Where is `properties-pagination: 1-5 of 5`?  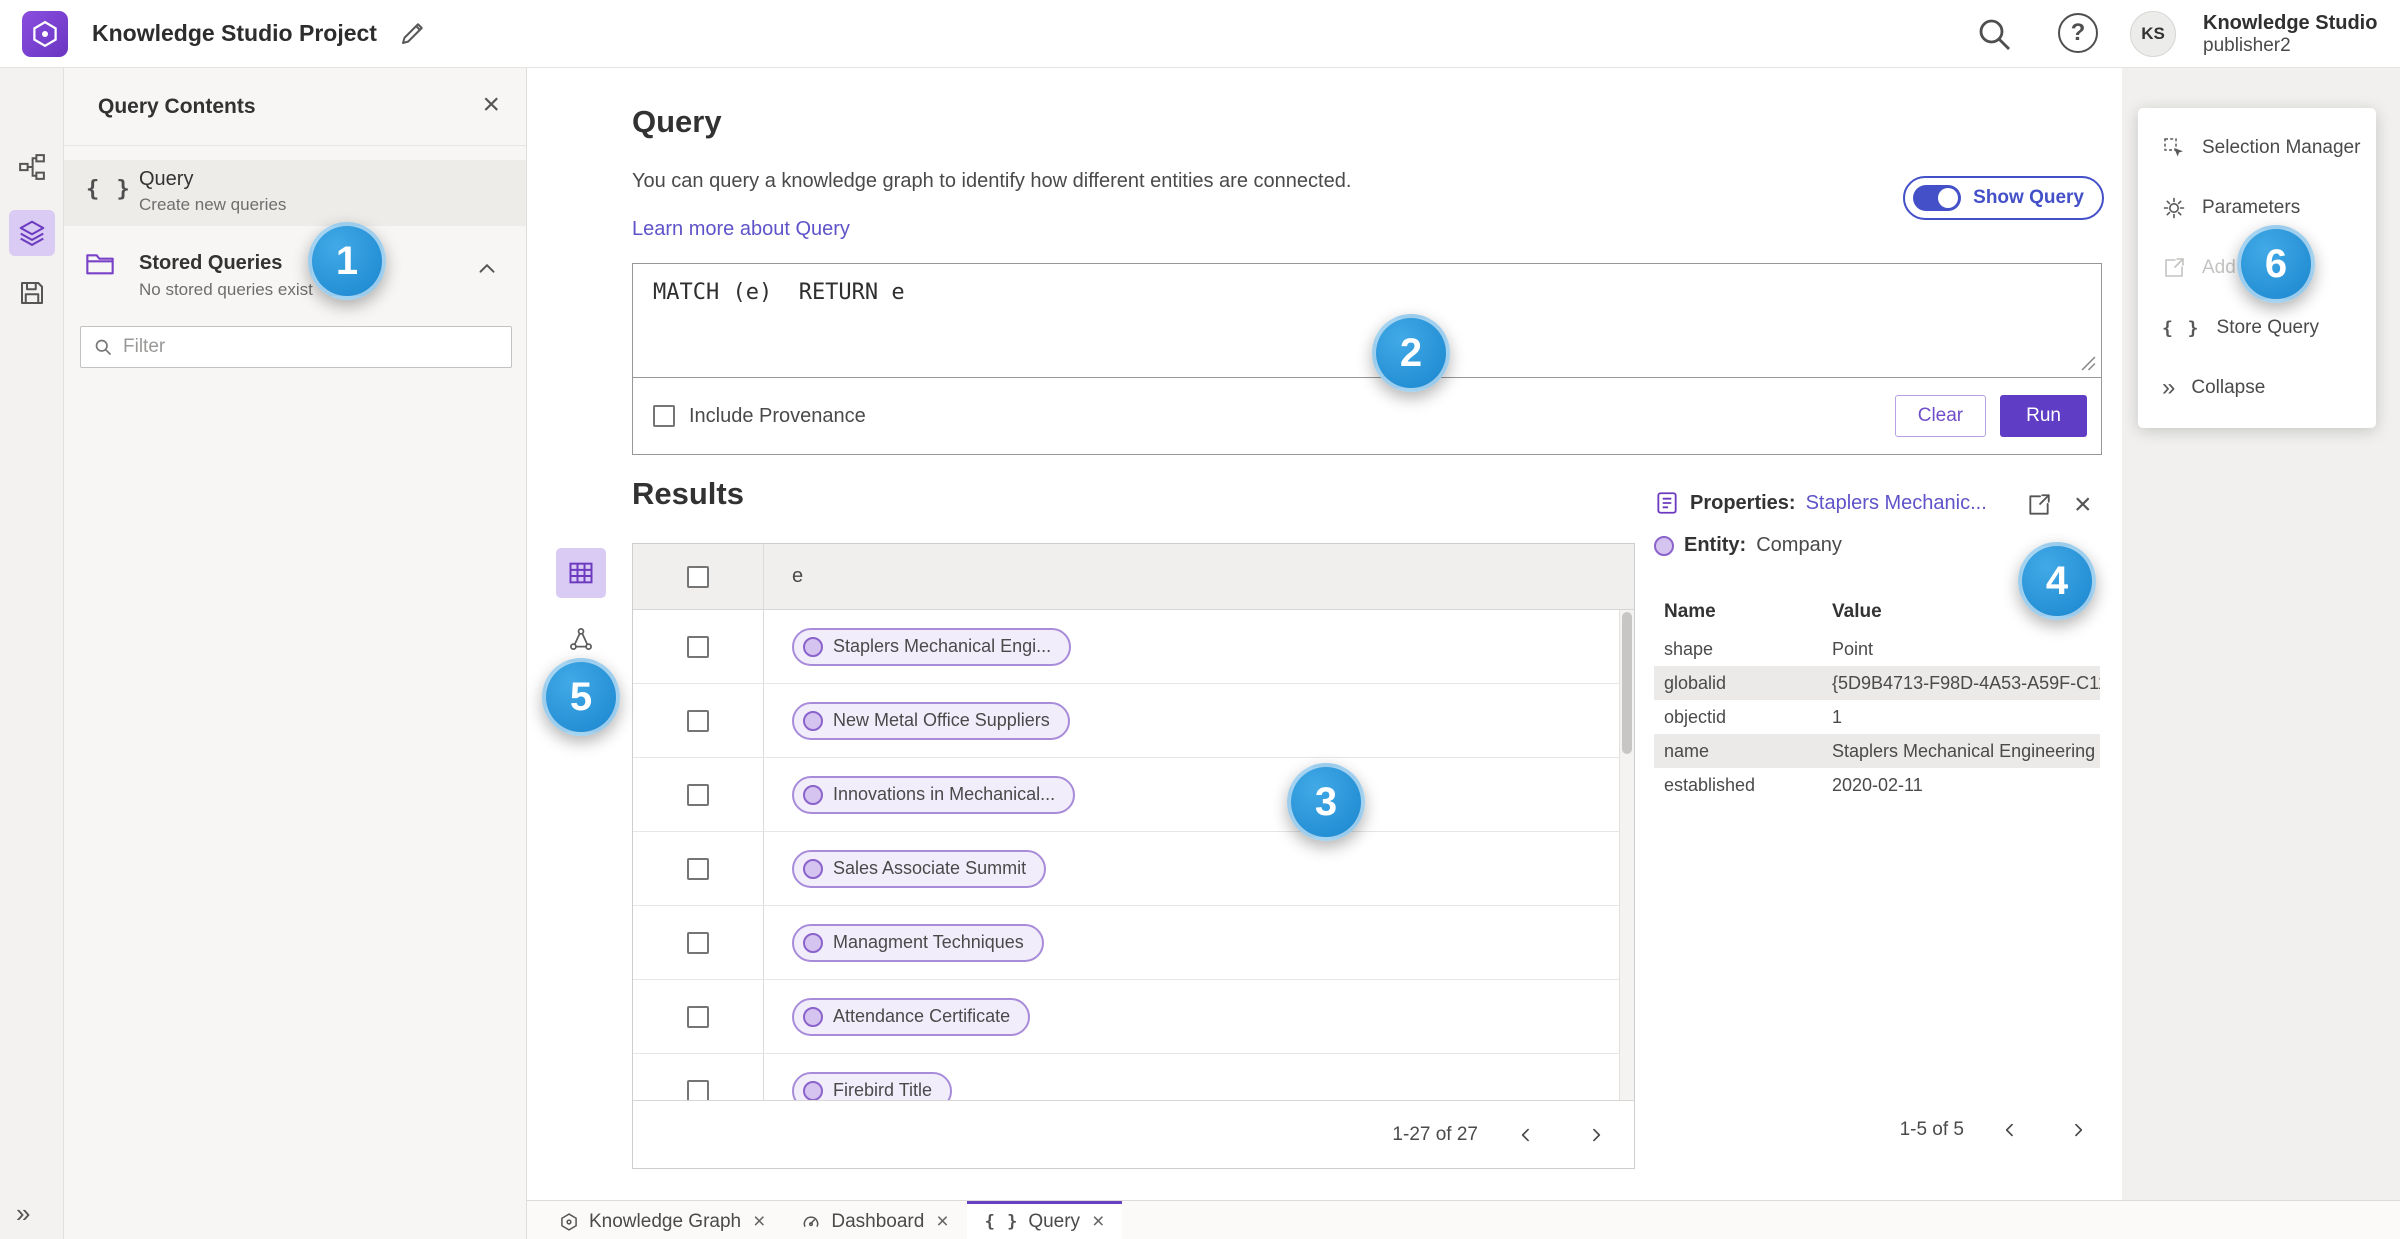 properties-pagination: 1-5 of 5 is located at coordinates (1877, 1130).